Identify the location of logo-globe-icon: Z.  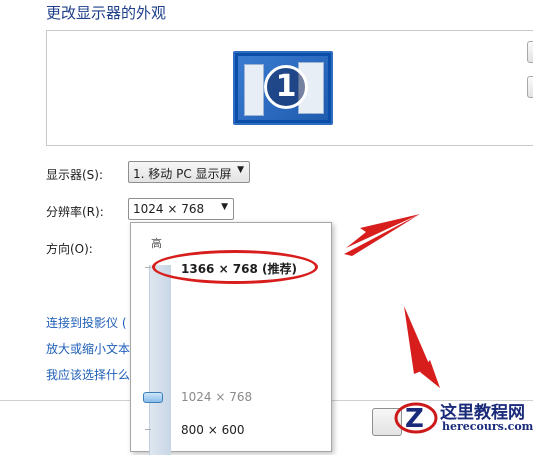
(416, 418).